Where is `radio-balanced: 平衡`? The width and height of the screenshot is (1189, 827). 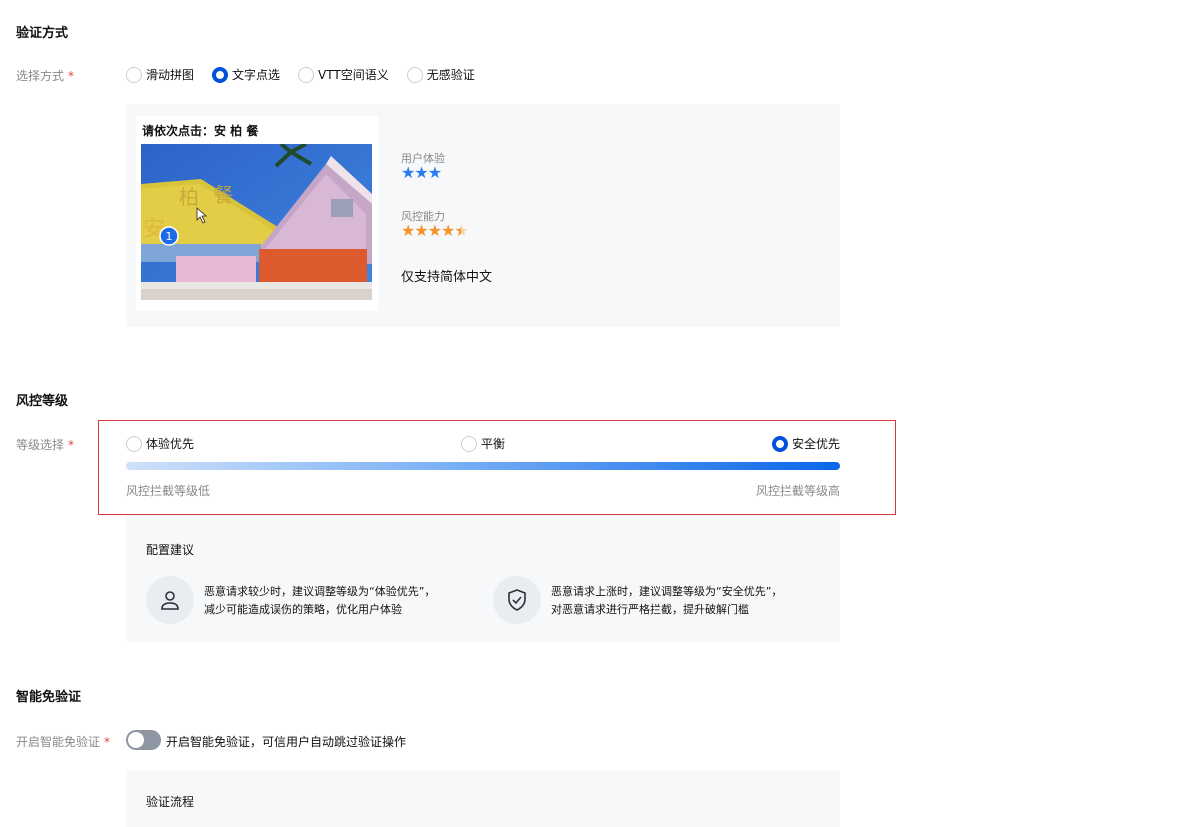
radio-balanced: 平衡 is located at coordinates (483, 443).